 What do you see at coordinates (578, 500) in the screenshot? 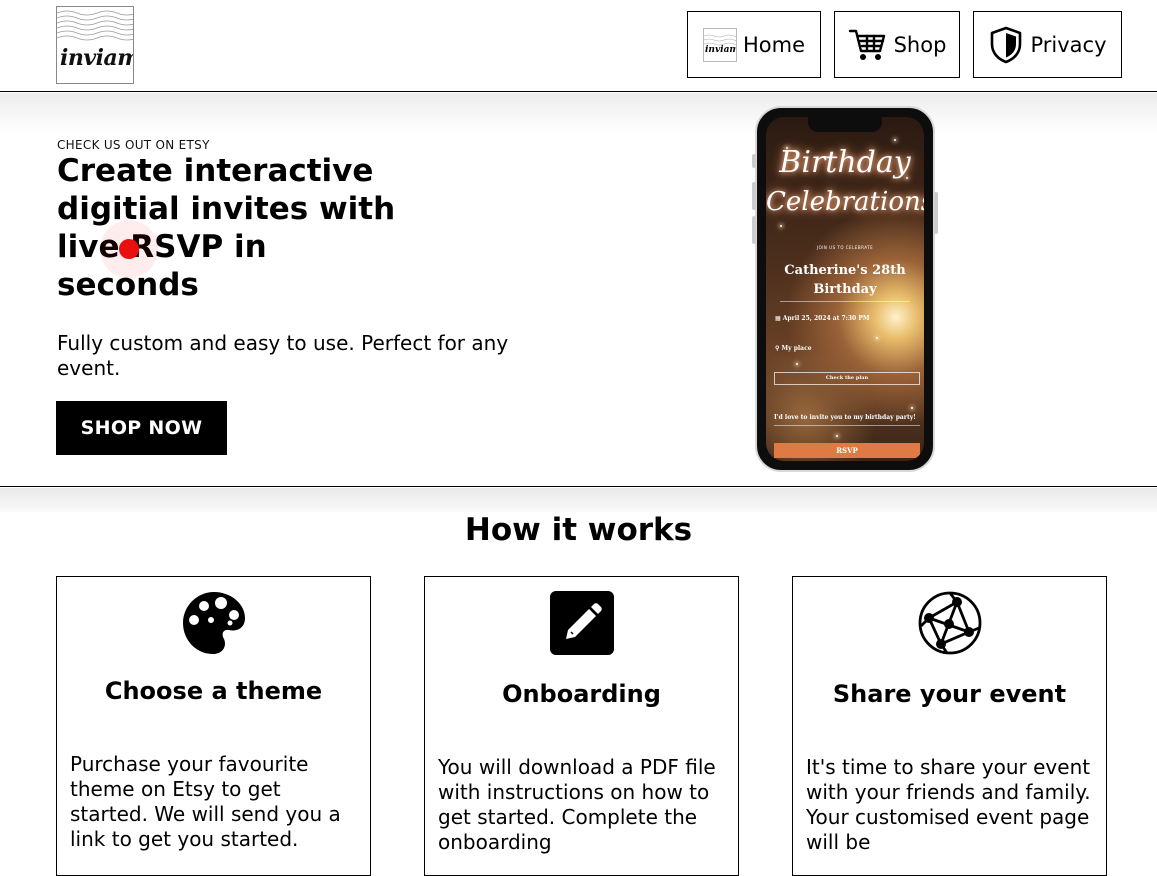
I see `section-divider-shadow` at bounding box center [578, 500].